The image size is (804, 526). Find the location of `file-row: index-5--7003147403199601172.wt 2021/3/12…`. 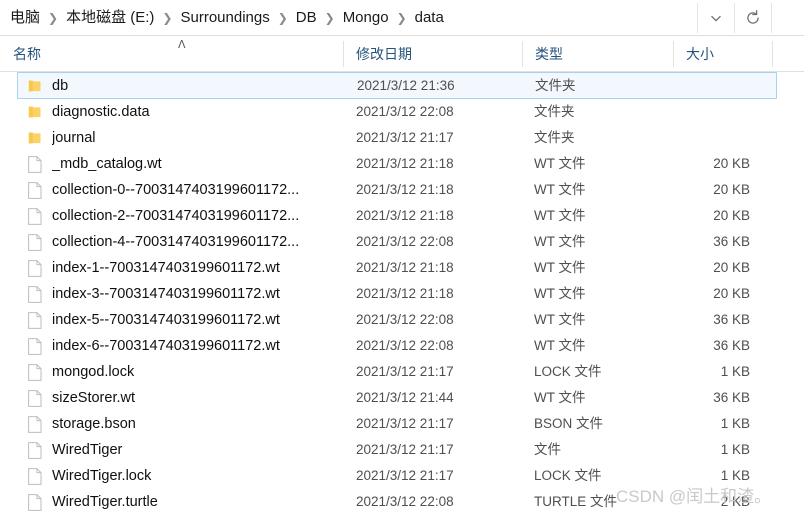

file-row: index-5--7003147403199601172.wt 2021/3/12… is located at coordinates (402, 320).